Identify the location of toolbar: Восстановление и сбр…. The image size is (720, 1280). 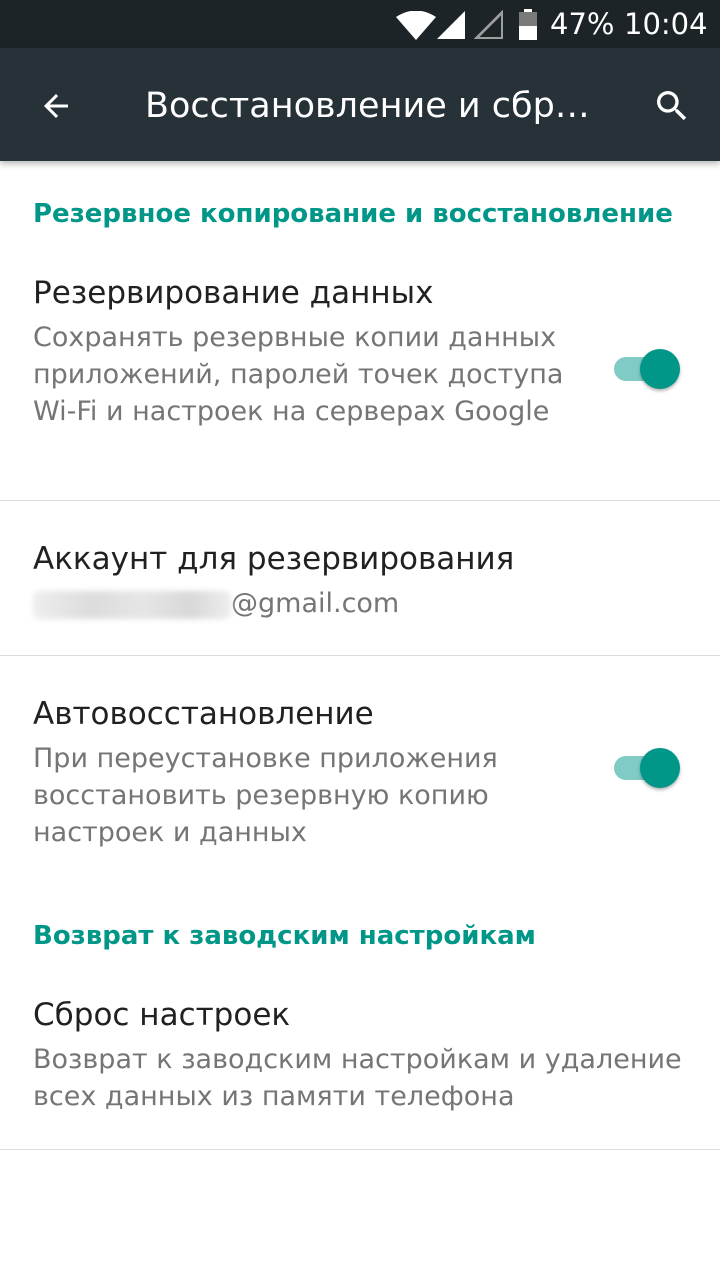
(360, 104).